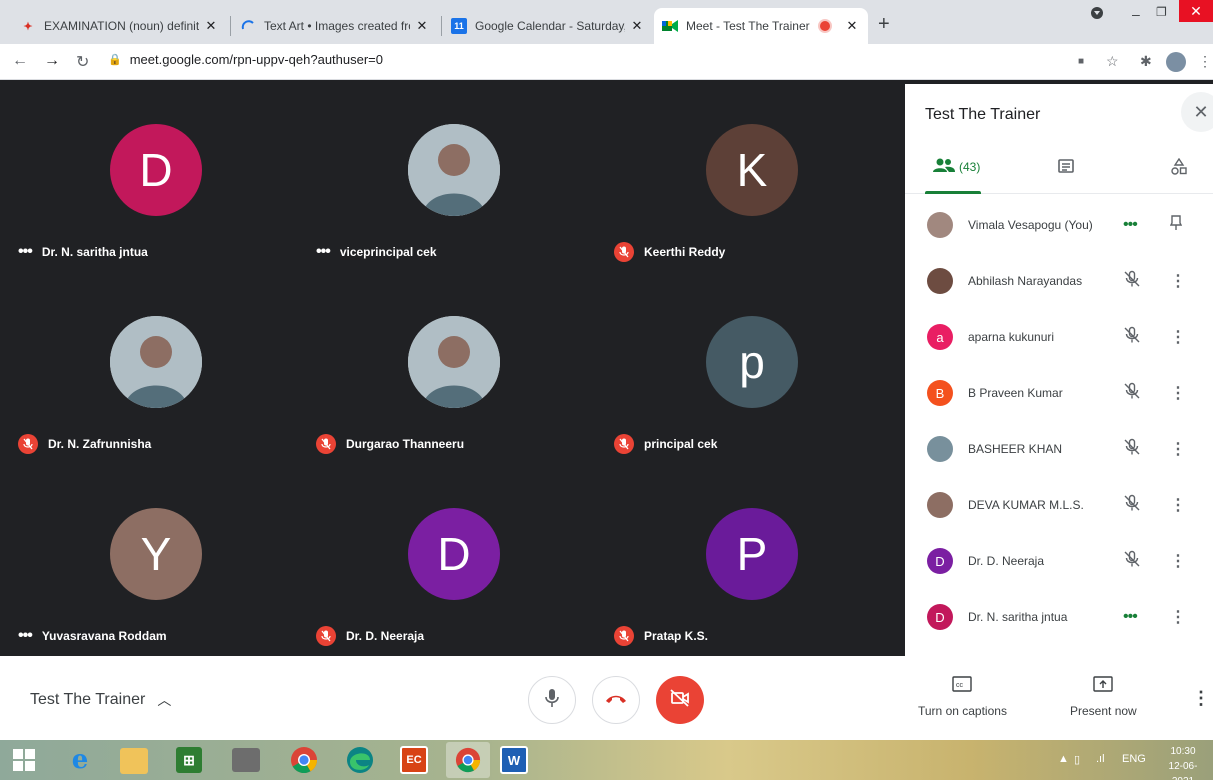 The width and height of the screenshot is (1213, 780). What do you see at coordinates (1183, 770) in the screenshot?
I see `clock-date: 12-06-2021` at bounding box center [1183, 770].